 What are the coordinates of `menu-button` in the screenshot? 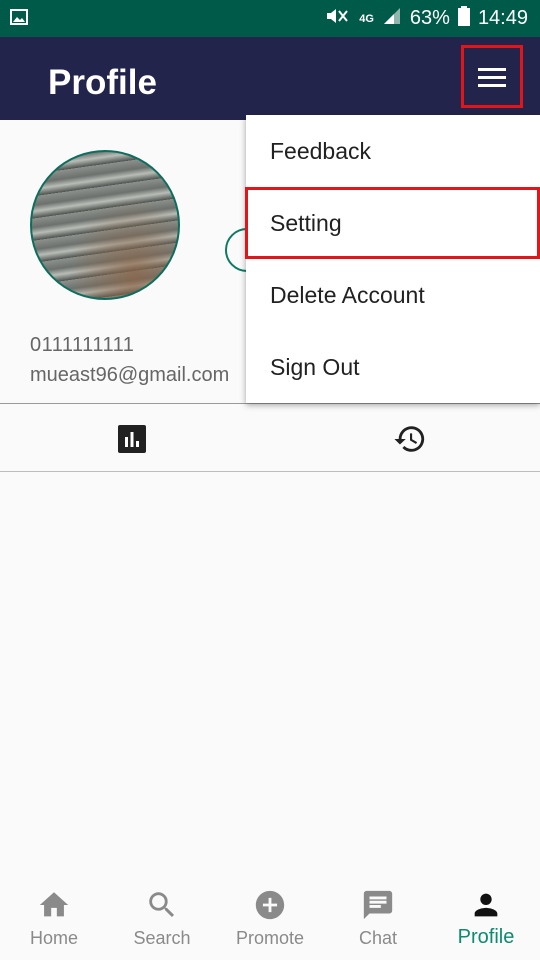 It's located at (492, 76).